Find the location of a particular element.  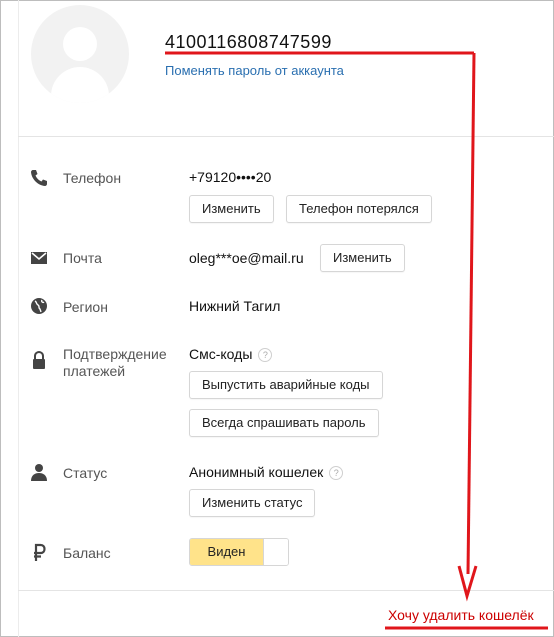

change-email-button: Изменить is located at coordinates (362, 258).